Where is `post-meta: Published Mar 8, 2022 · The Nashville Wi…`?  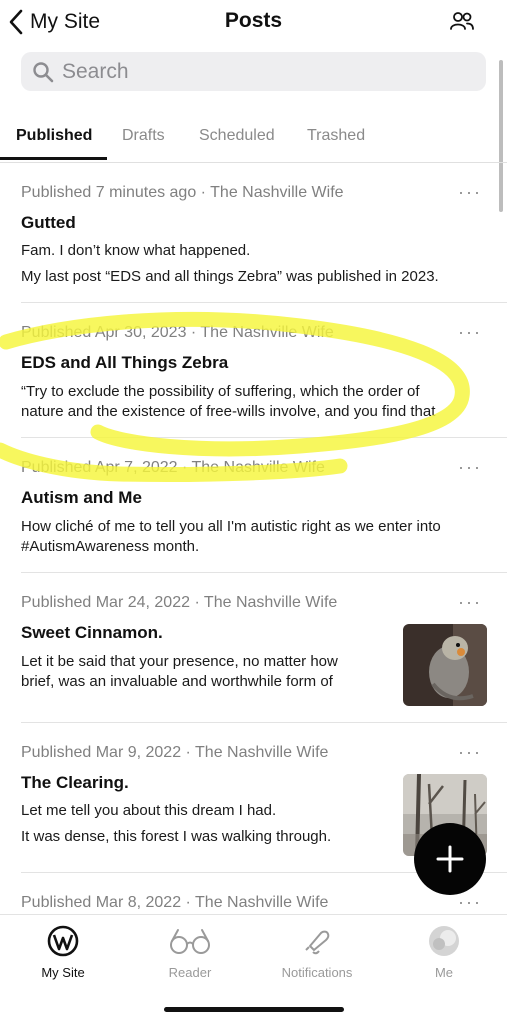
post-meta: Published Mar 8, 2022 · The Nashville Wi… is located at coordinates (175, 902).